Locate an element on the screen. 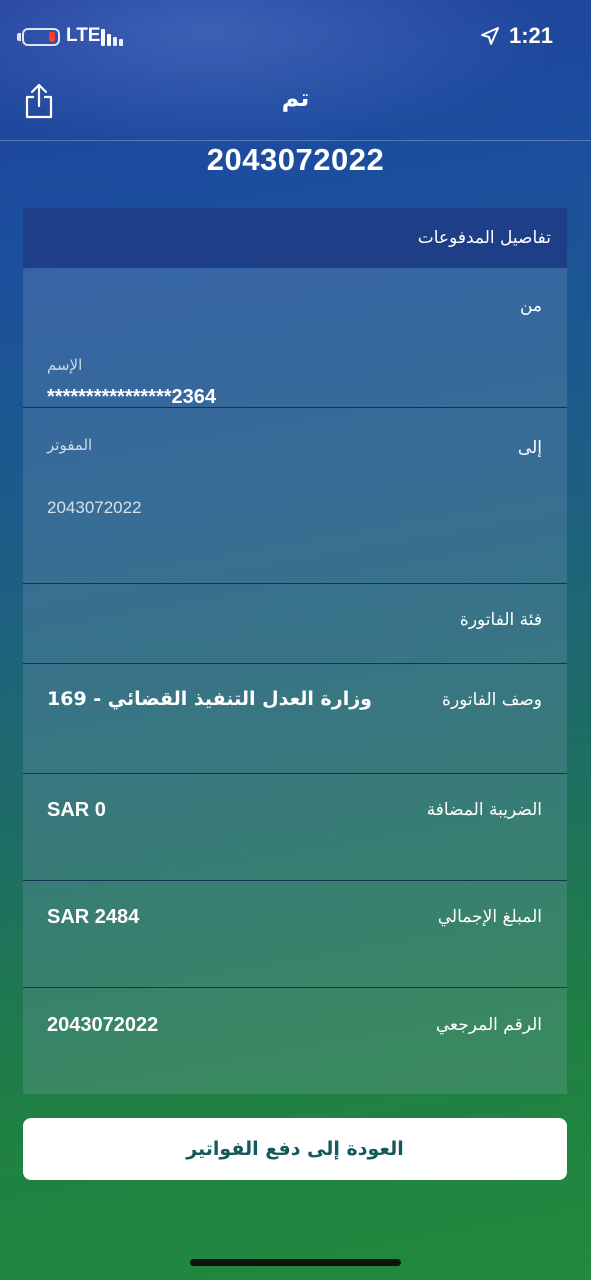 This screenshot has width=591, height=1280. from-value: ****************2364 is located at coordinates (132, 397).